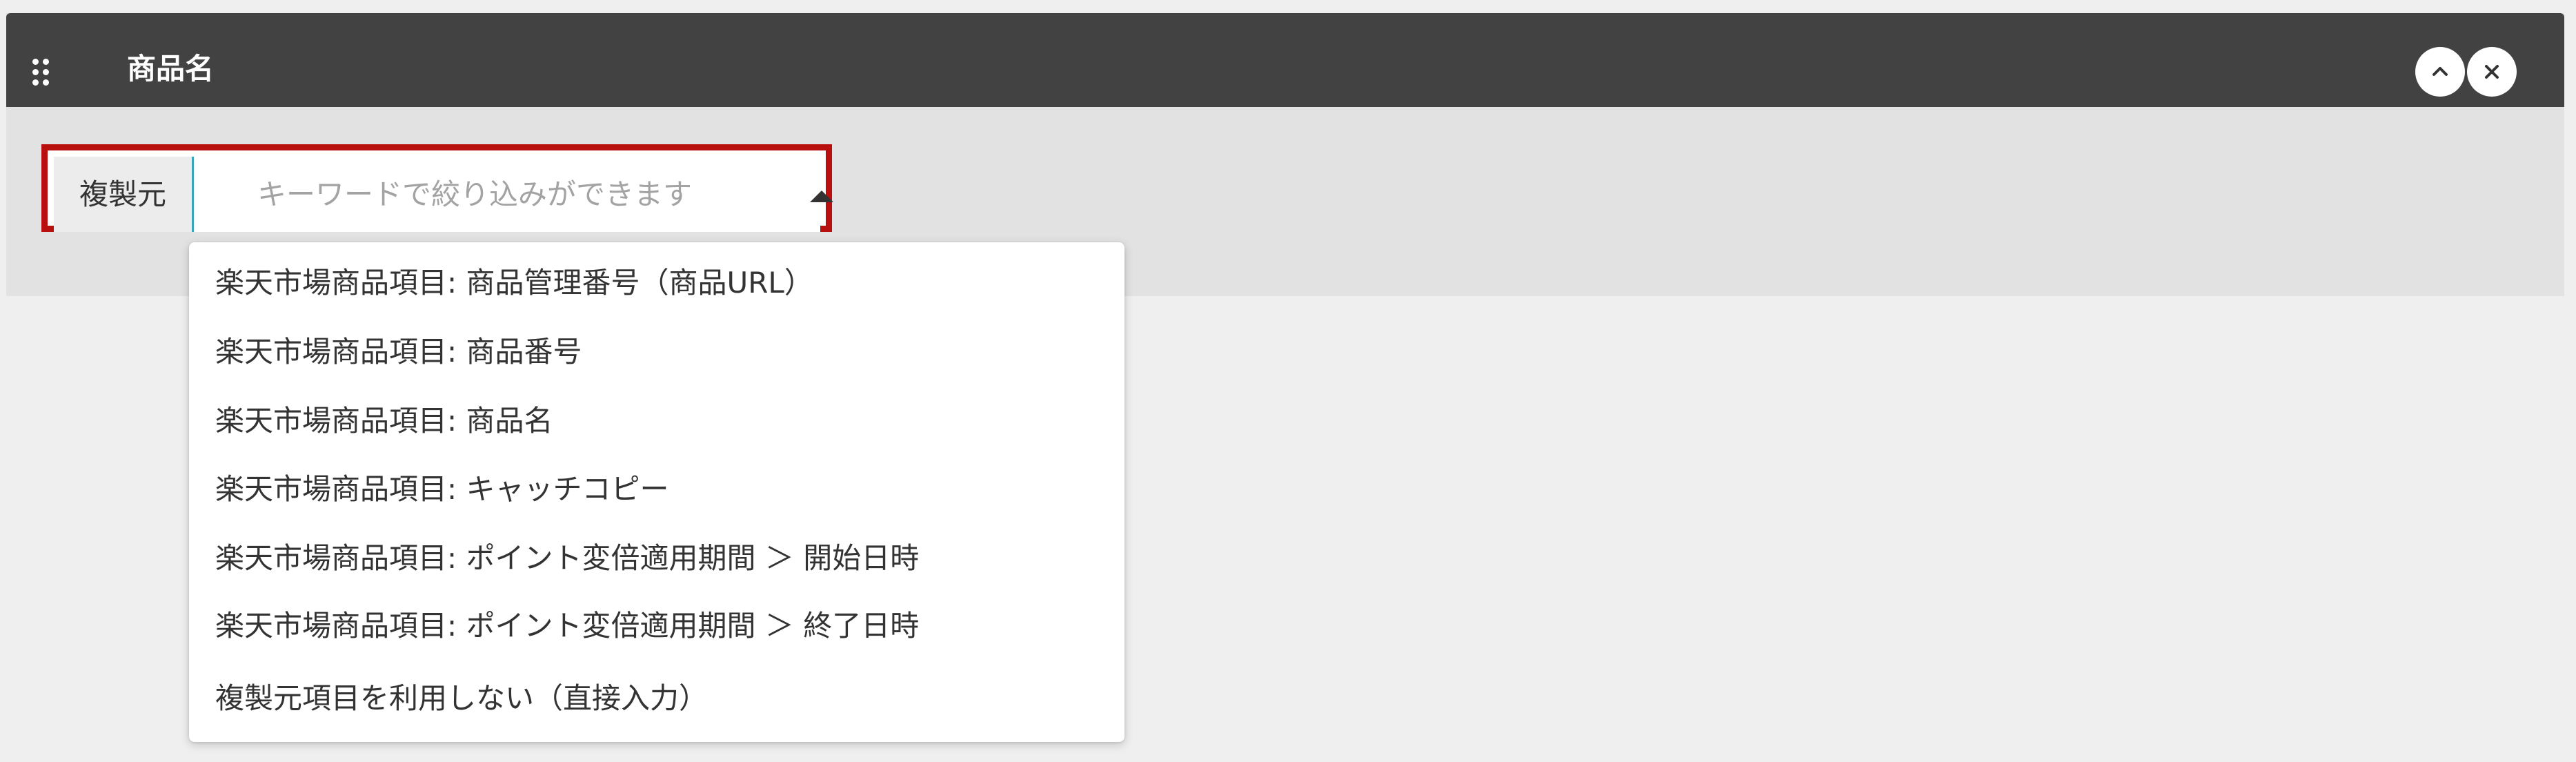  Describe the element at coordinates (656, 283) in the screenshot. I see `dropdown-item-product-management-number: 楽天市場商品項目: 商品管理番号（商品URL）` at that location.